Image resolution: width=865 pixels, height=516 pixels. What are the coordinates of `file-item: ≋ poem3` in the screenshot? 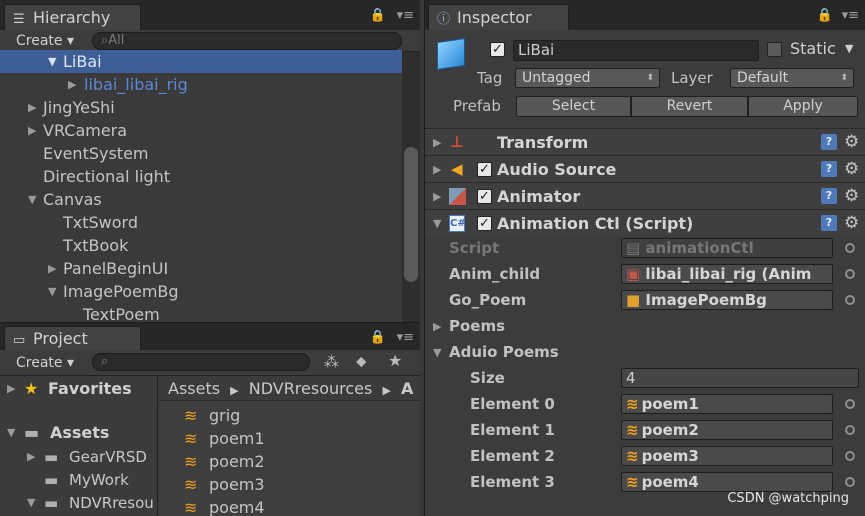 It's located at (289, 484).